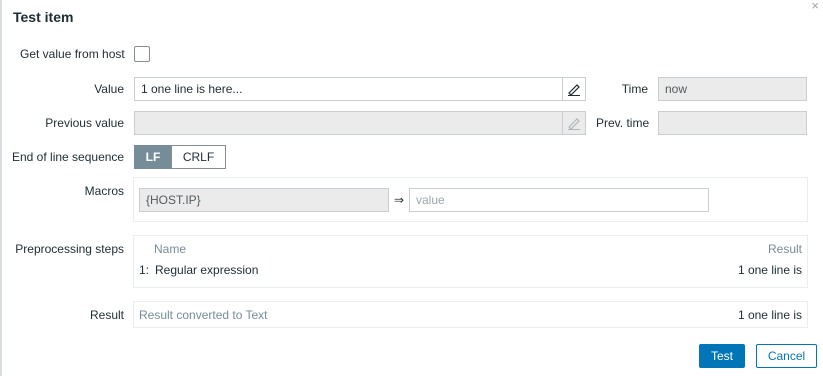 The height and width of the screenshot is (376, 823). What do you see at coordinates (784, 249) in the screenshot?
I see `preprocessing-col-result: Result` at bounding box center [784, 249].